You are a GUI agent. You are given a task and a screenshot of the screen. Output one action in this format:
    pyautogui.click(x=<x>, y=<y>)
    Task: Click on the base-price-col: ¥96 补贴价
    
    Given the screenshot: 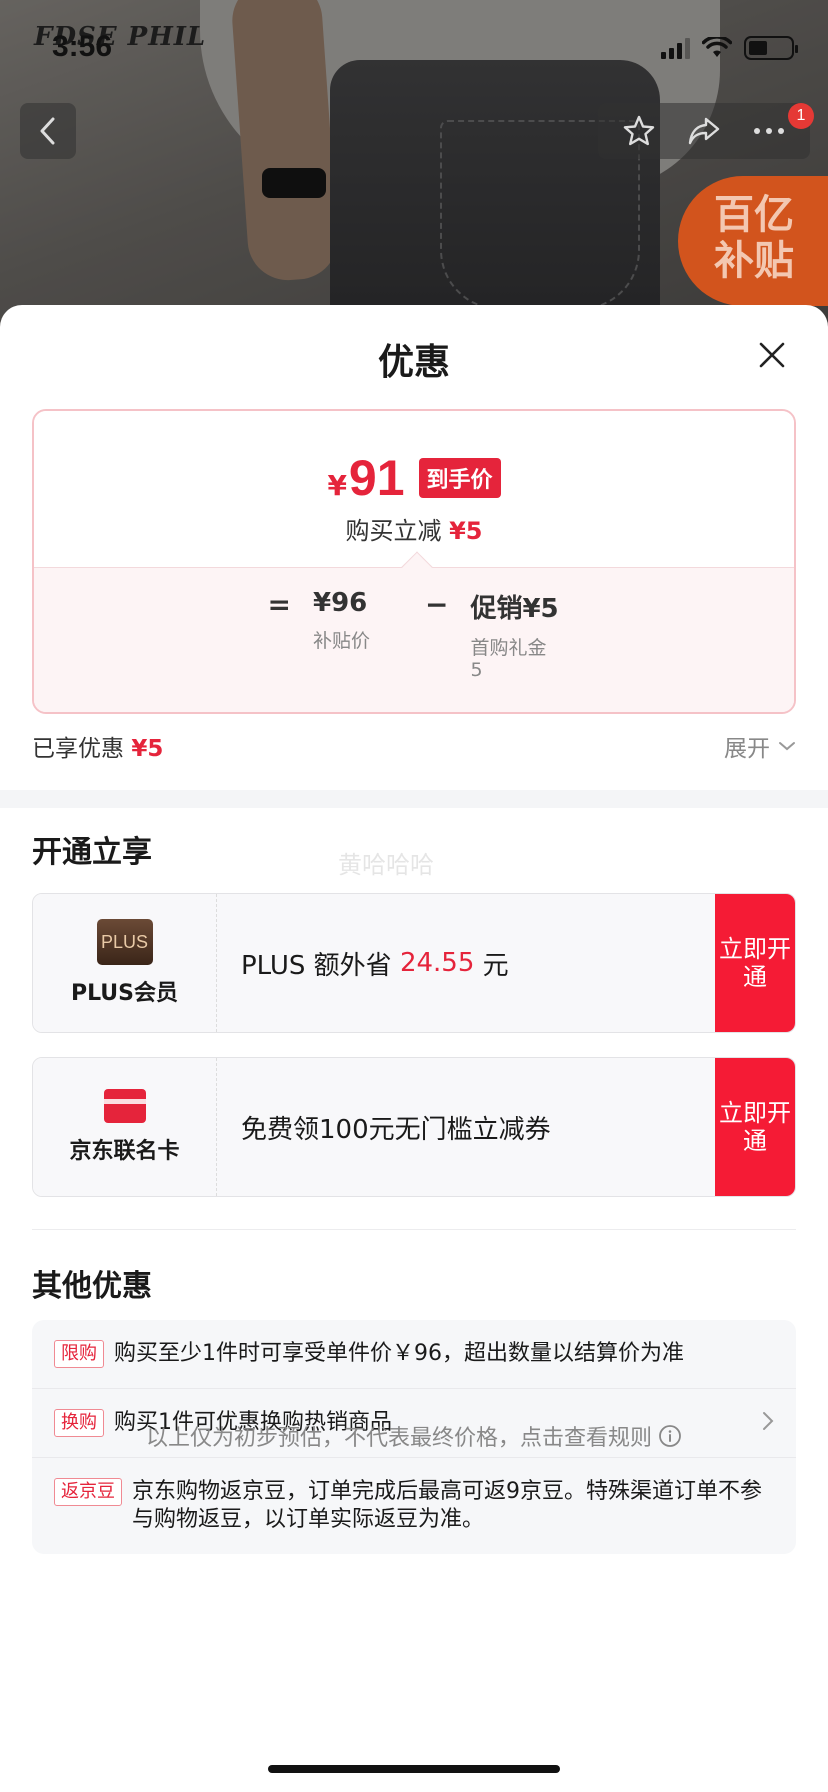 What is the action you would take?
    pyautogui.click(x=358, y=634)
    